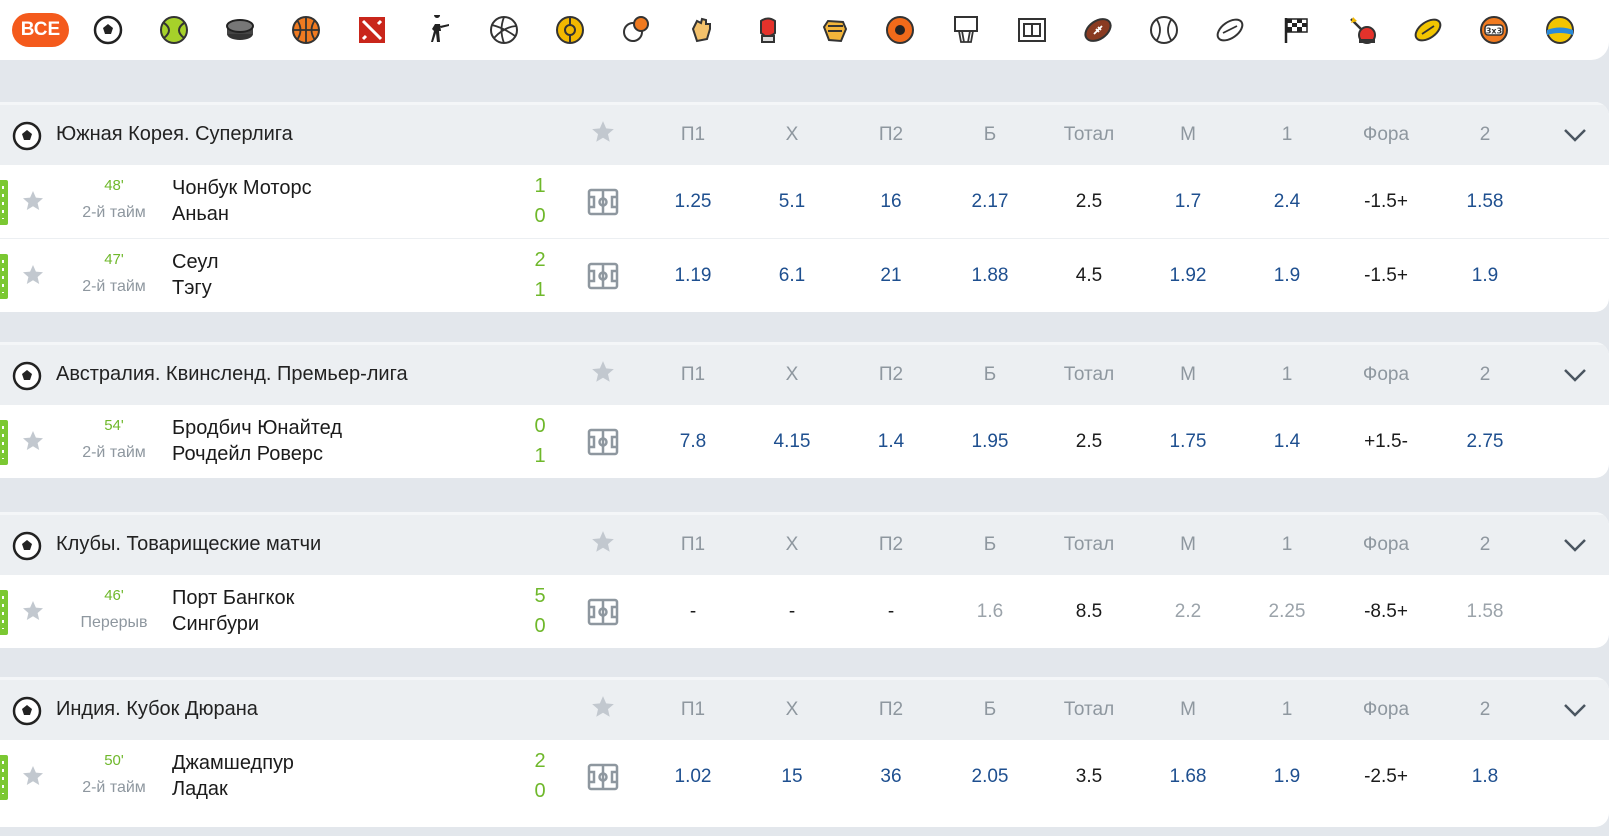 The width and height of the screenshot is (1609, 836). I want to click on home-team: Чонбук Моторс, so click(242, 188).